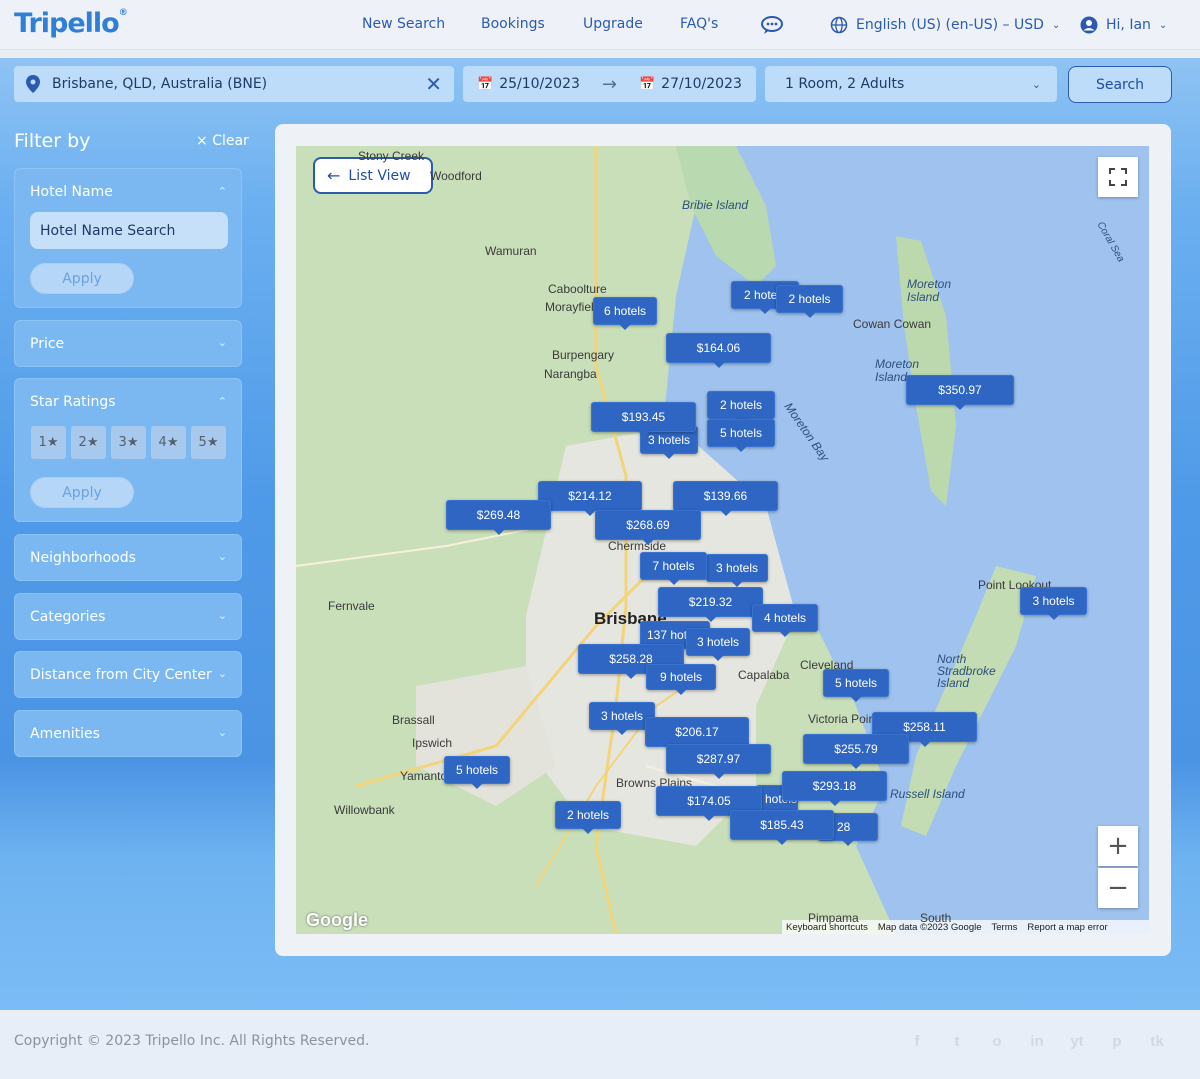 This screenshot has height=1079, width=1200. What do you see at coordinates (1120, 84) in the screenshot?
I see `search-button: Search` at bounding box center [1120, 84].